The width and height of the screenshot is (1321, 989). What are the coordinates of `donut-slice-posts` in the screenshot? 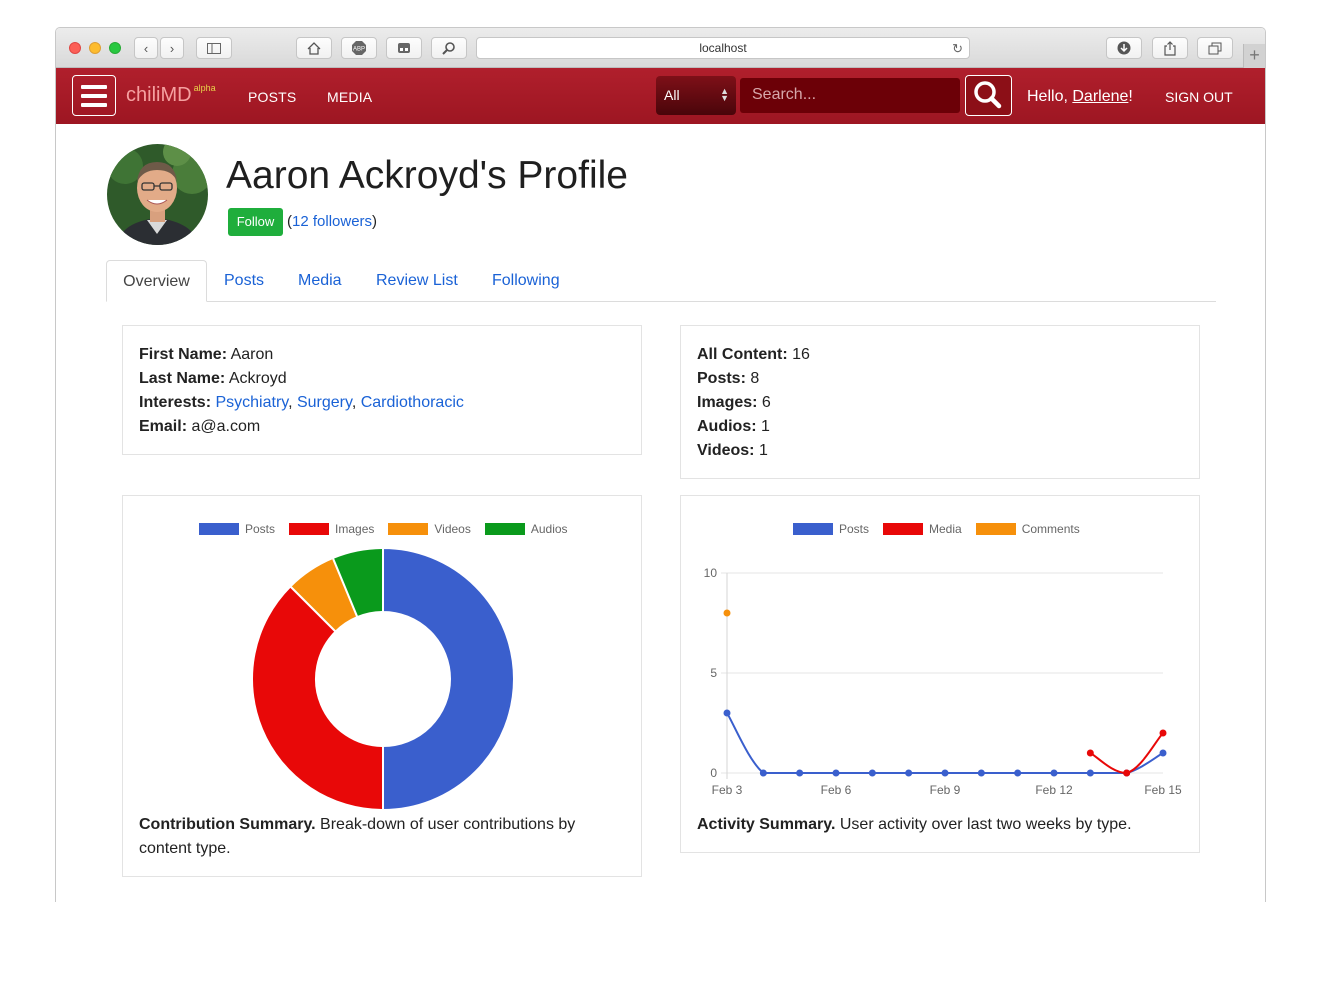 It's located at (448, 679).